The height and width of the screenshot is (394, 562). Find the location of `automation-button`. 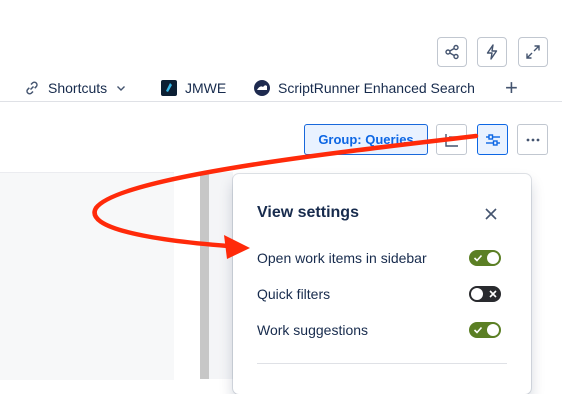

automation-button is located at coordinates (492, 52).